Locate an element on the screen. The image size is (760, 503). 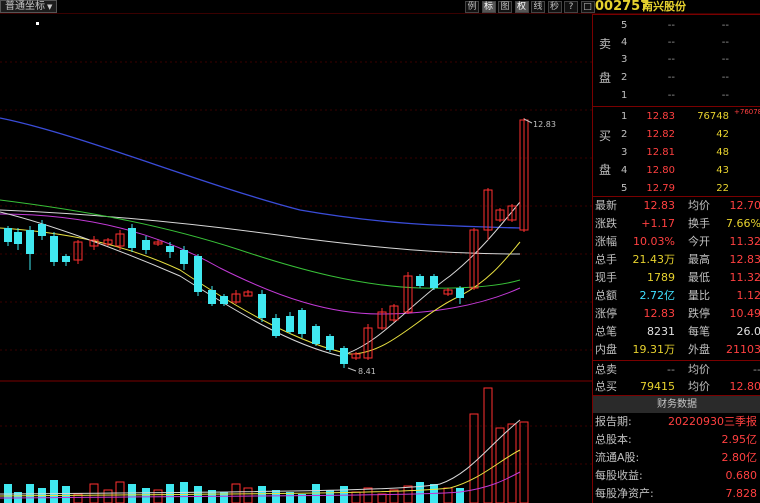
ask-row: 3 -- -- is located at coordinates (676, 59).